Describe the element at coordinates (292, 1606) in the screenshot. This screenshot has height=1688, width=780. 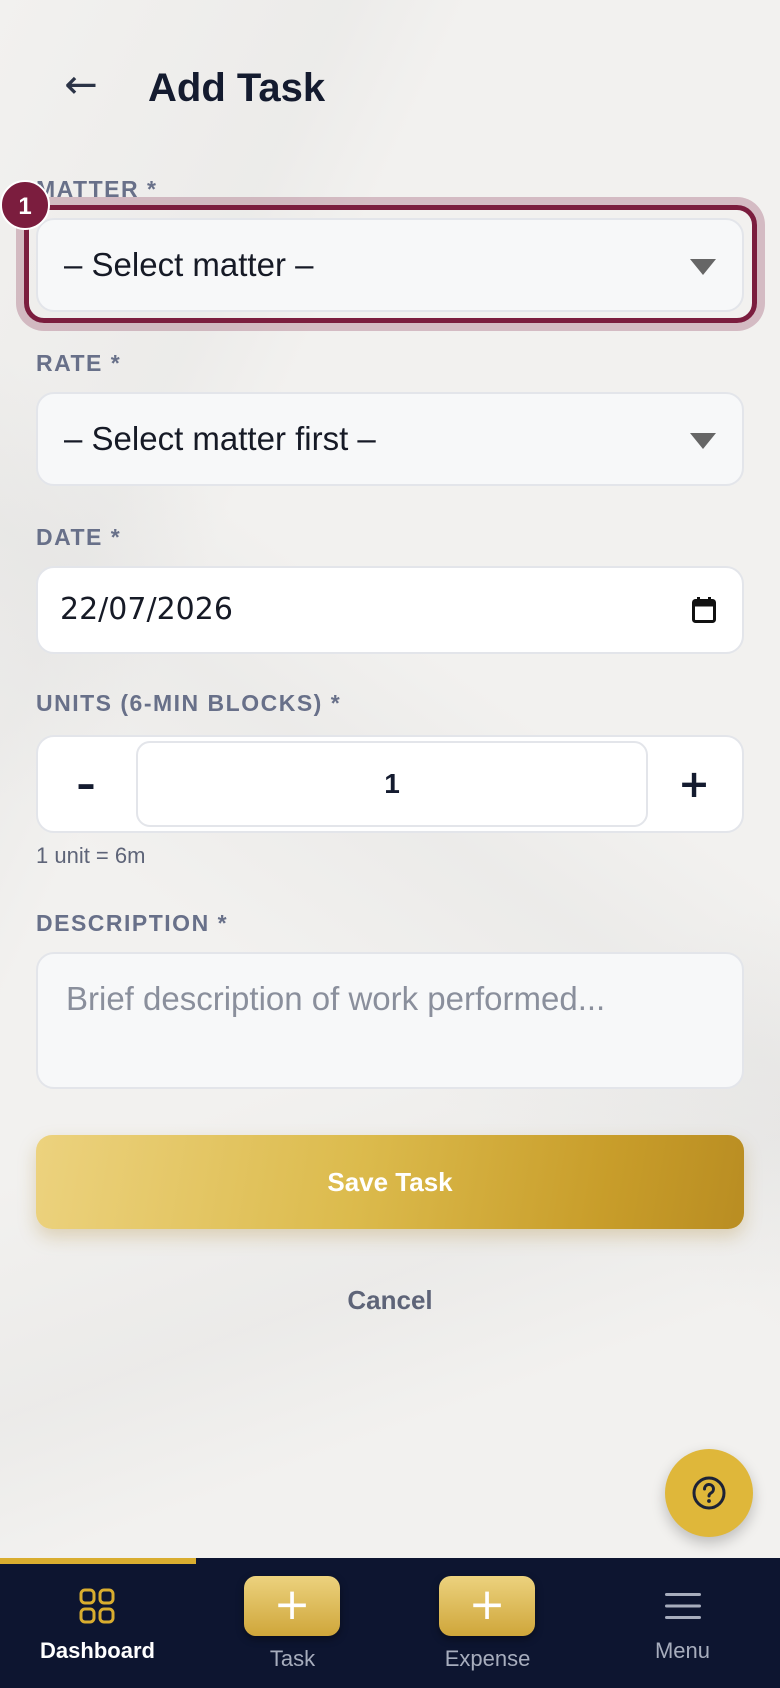
I see `add-task-plus-icon: +` at that location.